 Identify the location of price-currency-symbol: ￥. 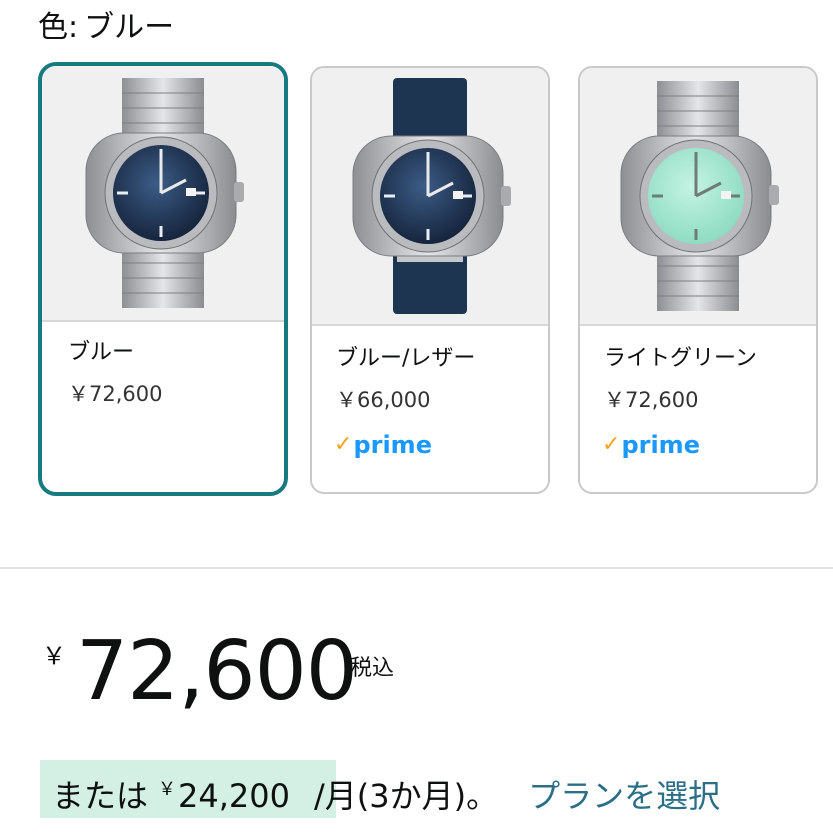
(54, 656).